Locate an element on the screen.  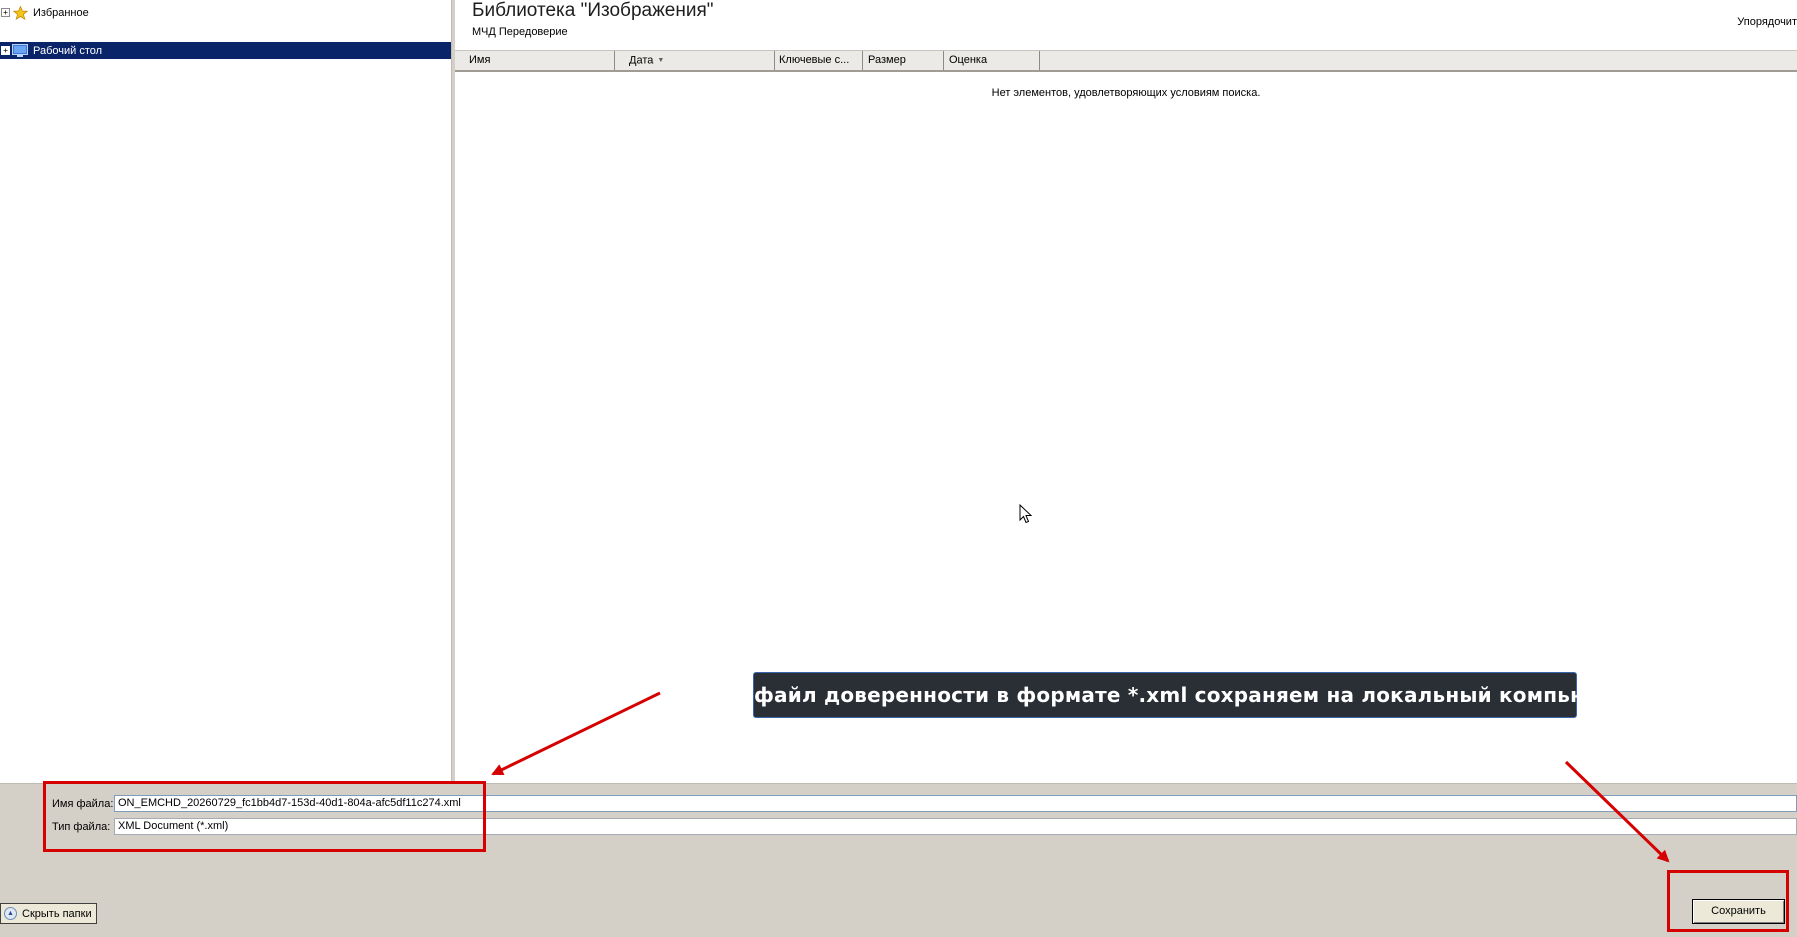
hide-folders-button: ▲ Скрыть папки is located at coordinates (48, 913).